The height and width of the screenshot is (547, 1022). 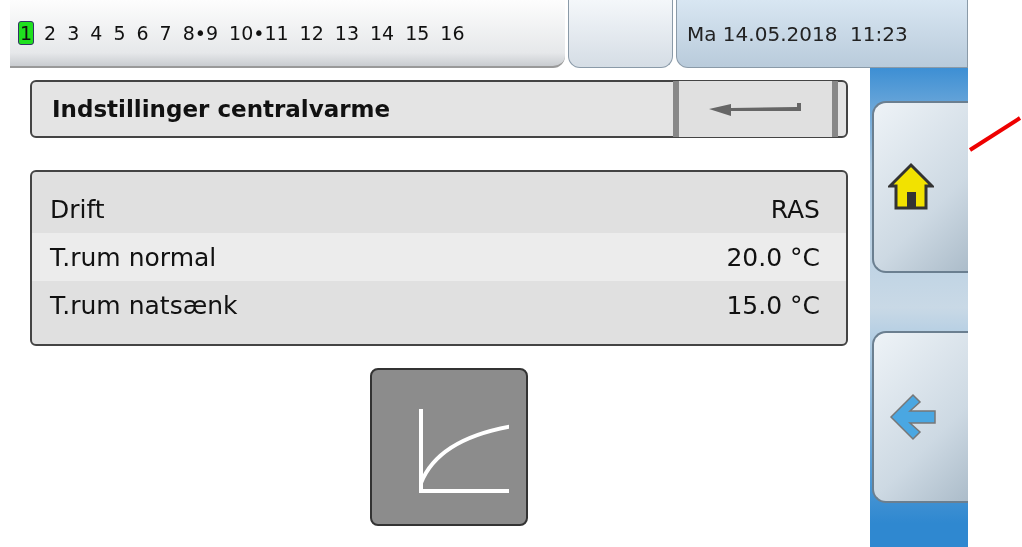 I want to click on channel-tab: 7, so click(x=165, y=33).